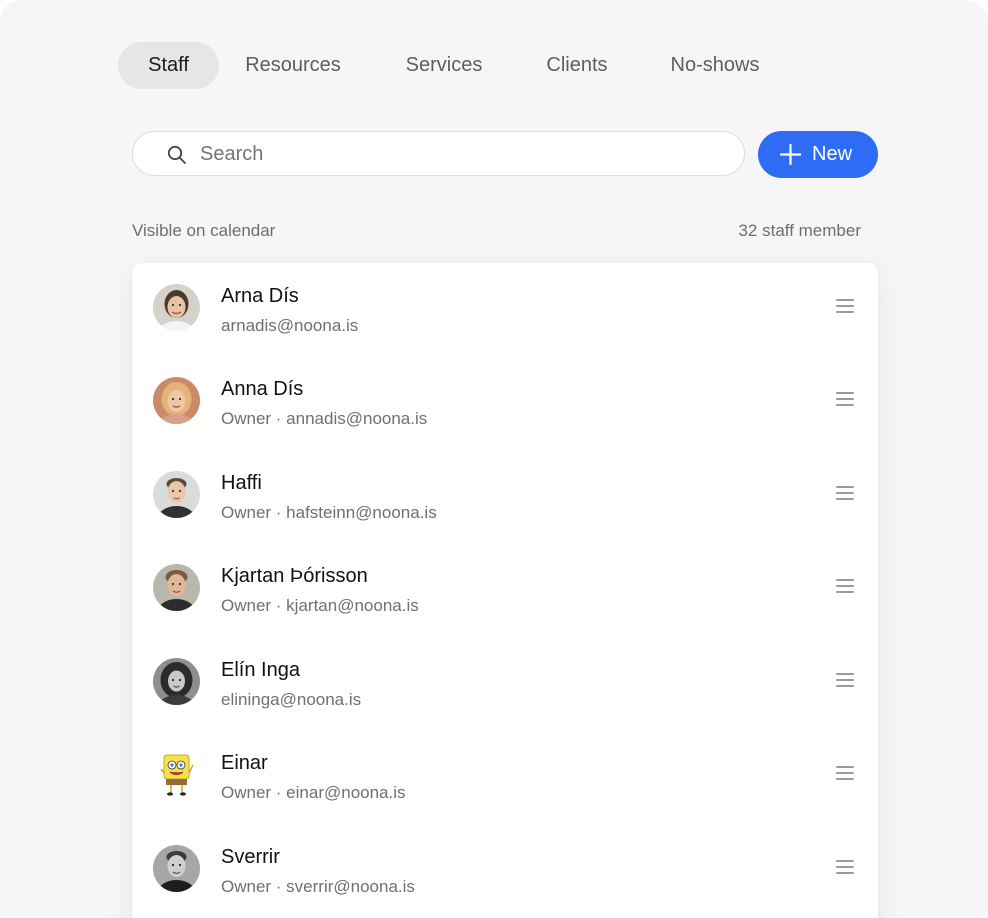 The height and width of the screenshot is (918, 988). What do you see at coordinates (324, 418) in the screenshot?
I see `staff-detail: Owner · annadis@noona.is` at bounding box center [324, 418].